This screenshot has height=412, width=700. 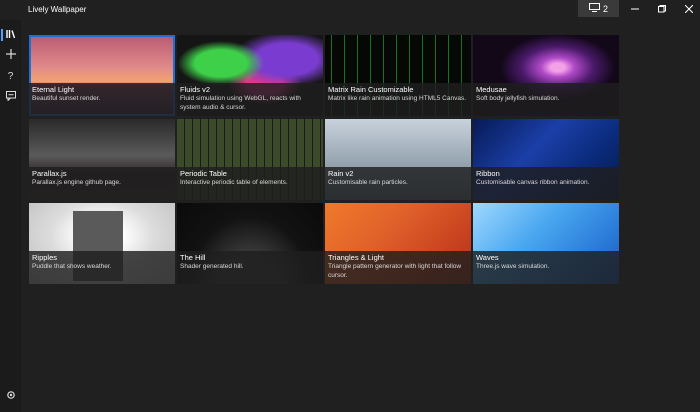 What do you see at coordinates (53, 89) in the screenshot?
I see `tile-title: Eternal Light` at bounding box center [53, 89].